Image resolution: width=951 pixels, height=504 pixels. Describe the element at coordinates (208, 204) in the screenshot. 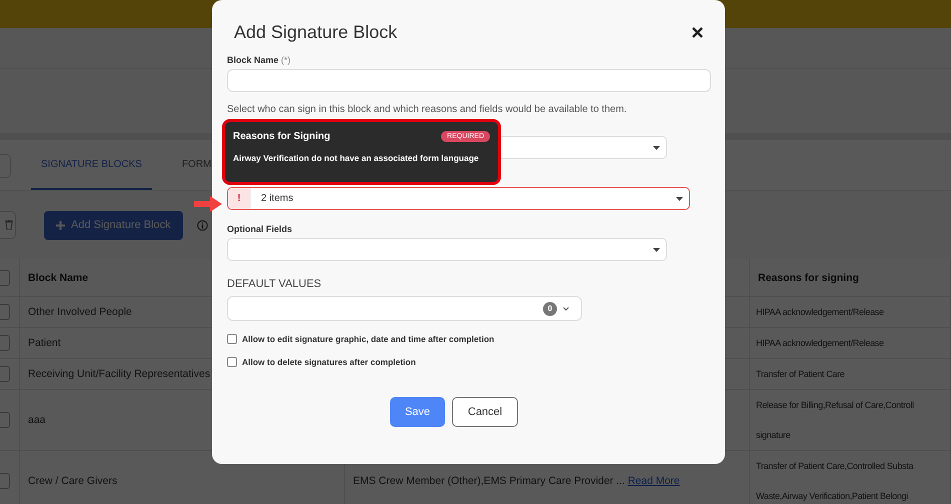

I see `arrow-icon` at that location.